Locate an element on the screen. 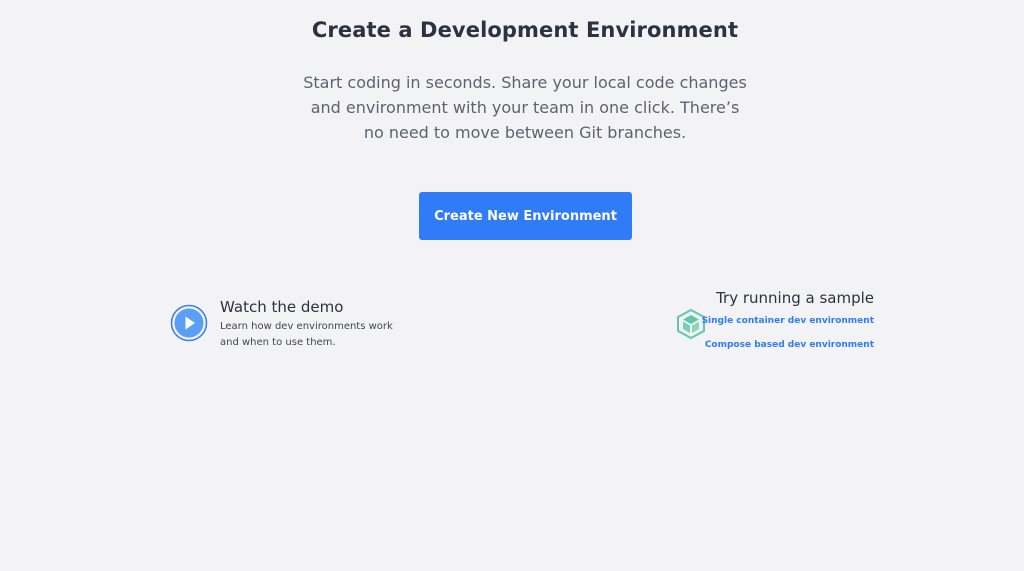 This screenshot has width=1024, height=571. create-new-environment-button: Create New Environment is located at coordinates (525, 216).